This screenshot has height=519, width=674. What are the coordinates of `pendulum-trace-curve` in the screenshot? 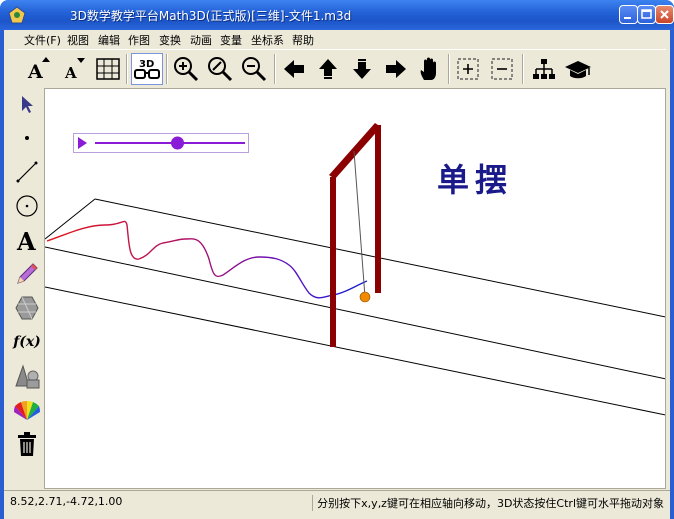 It's located at (207, 259).